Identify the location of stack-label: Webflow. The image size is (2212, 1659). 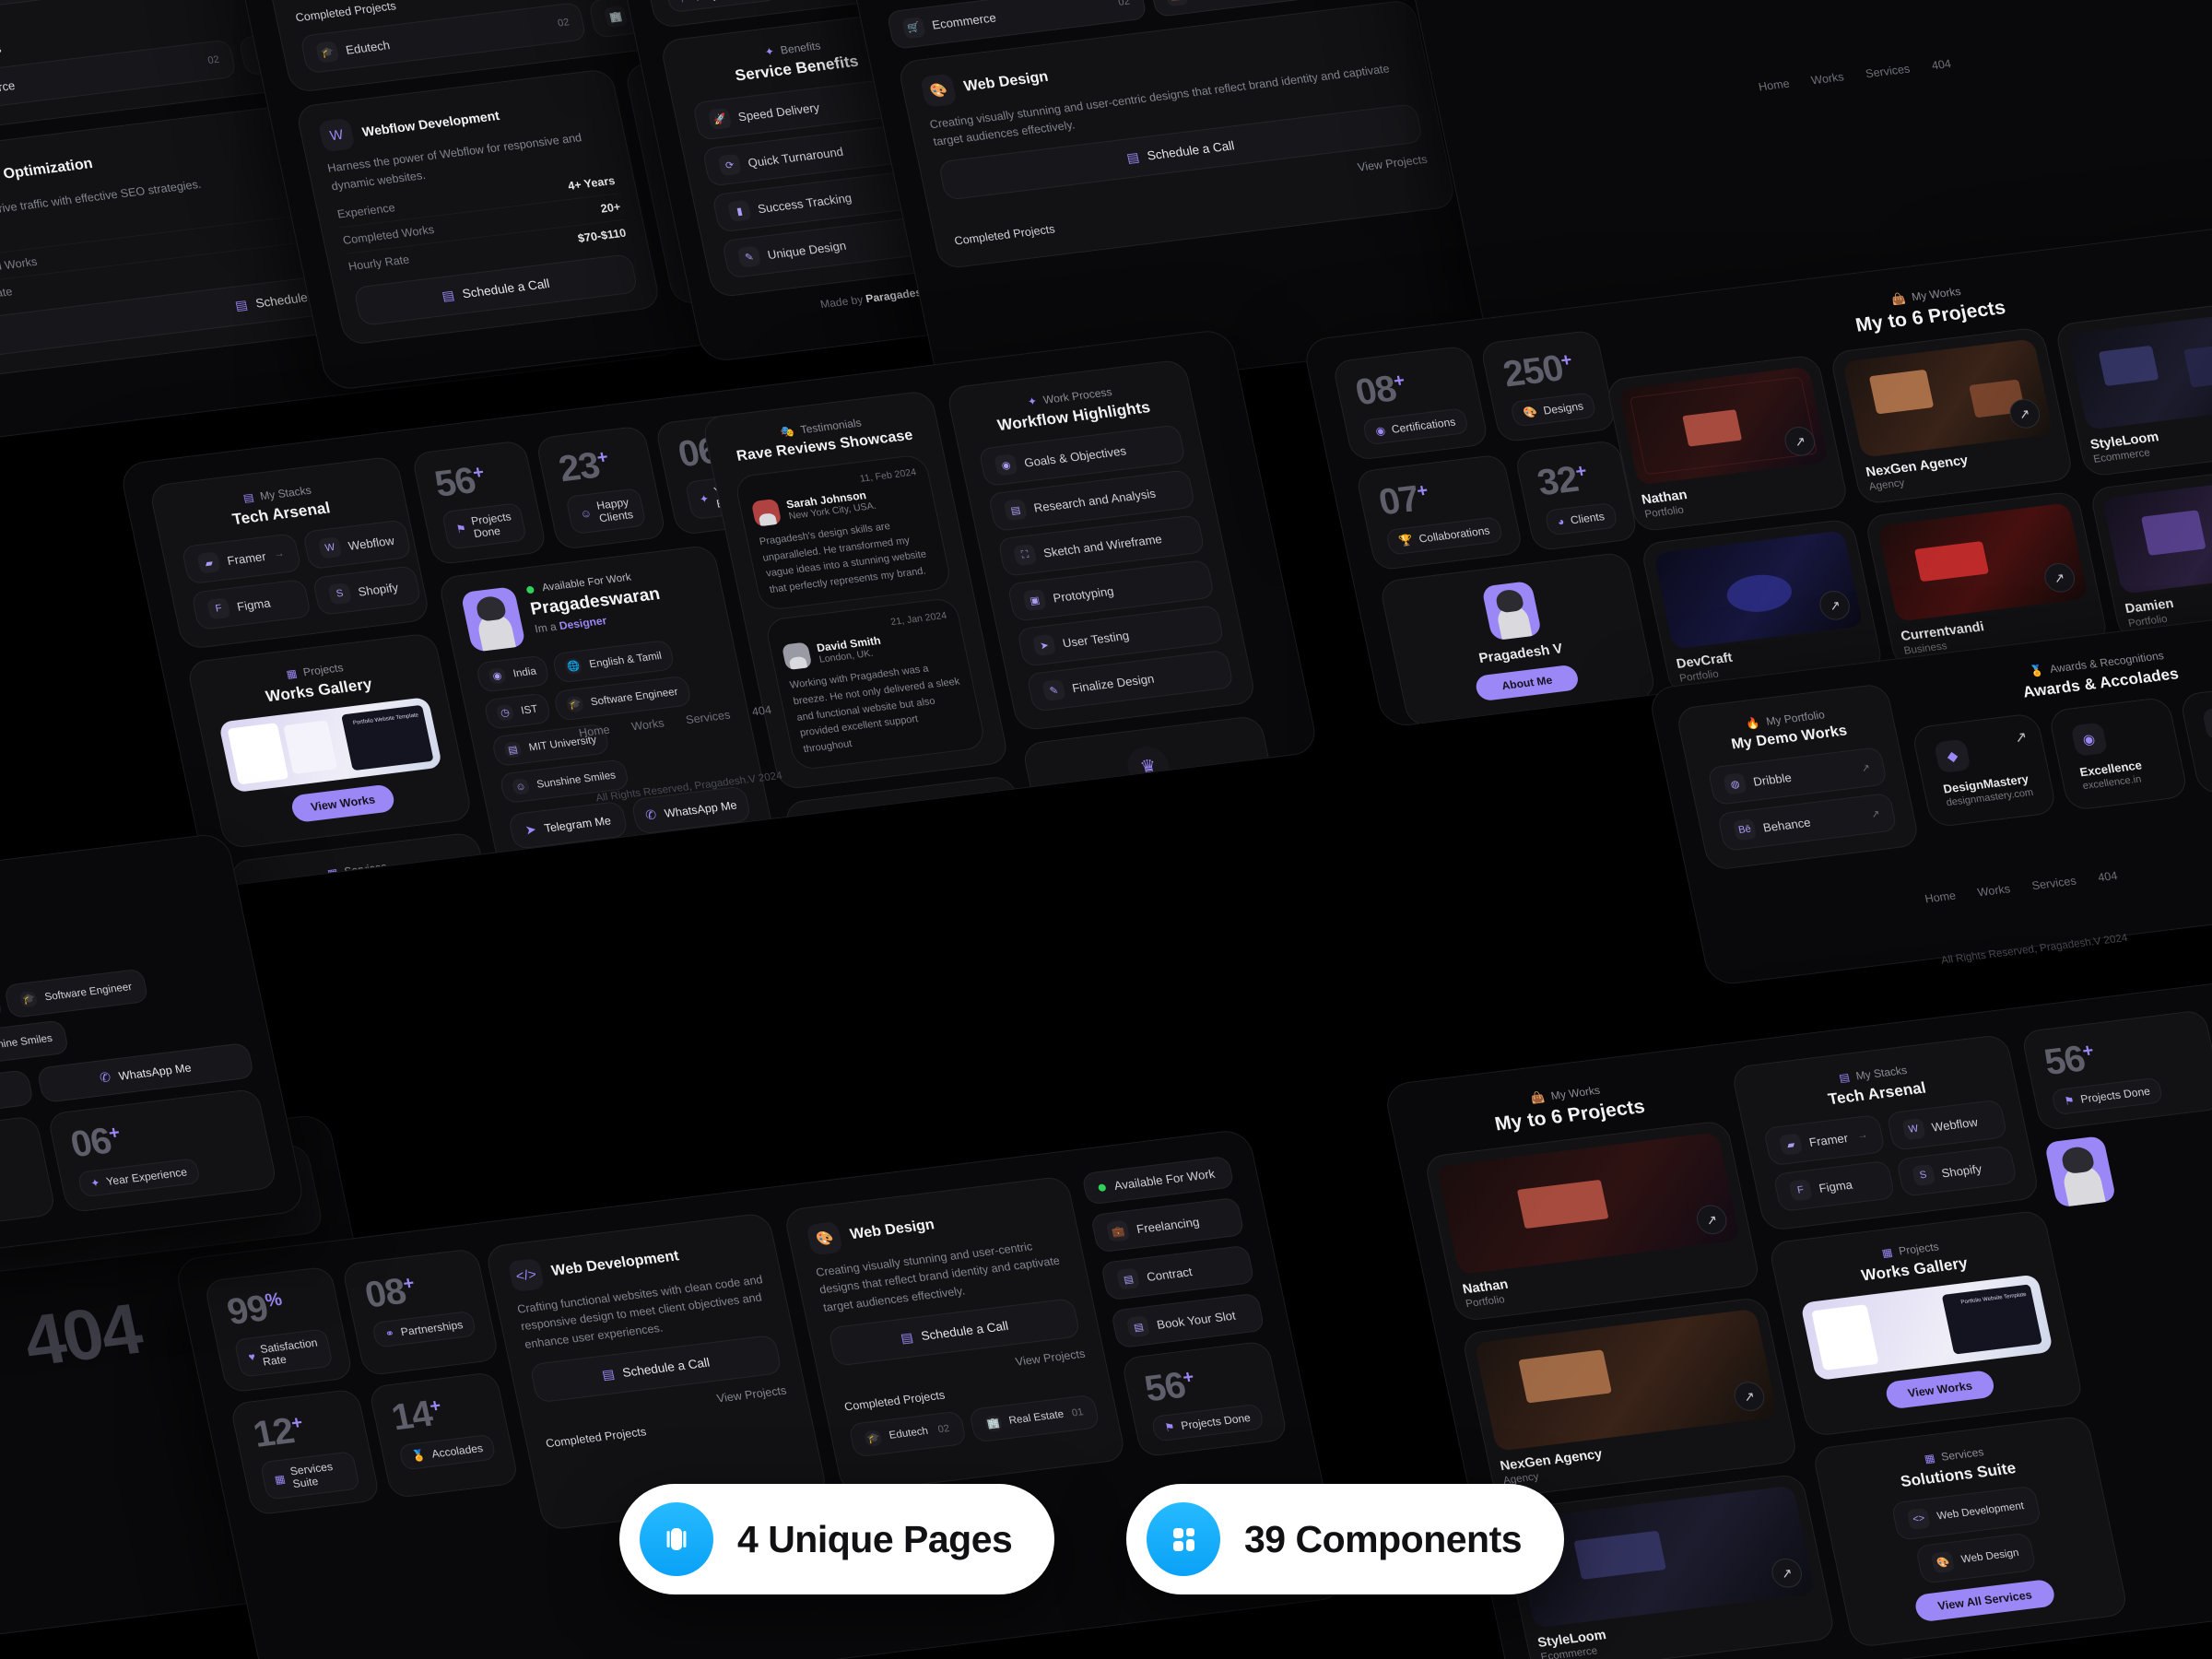
(1955, 1124).